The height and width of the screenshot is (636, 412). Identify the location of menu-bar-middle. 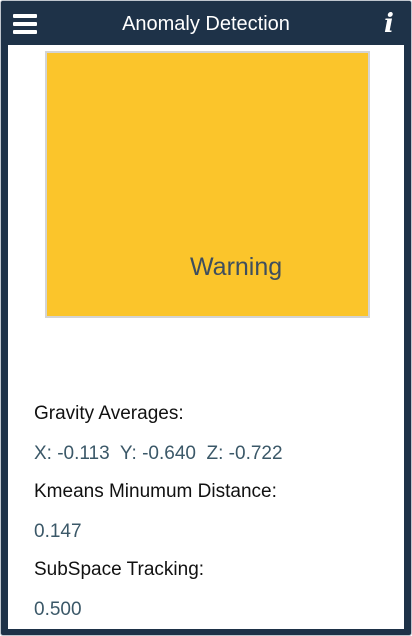
(25, 24).